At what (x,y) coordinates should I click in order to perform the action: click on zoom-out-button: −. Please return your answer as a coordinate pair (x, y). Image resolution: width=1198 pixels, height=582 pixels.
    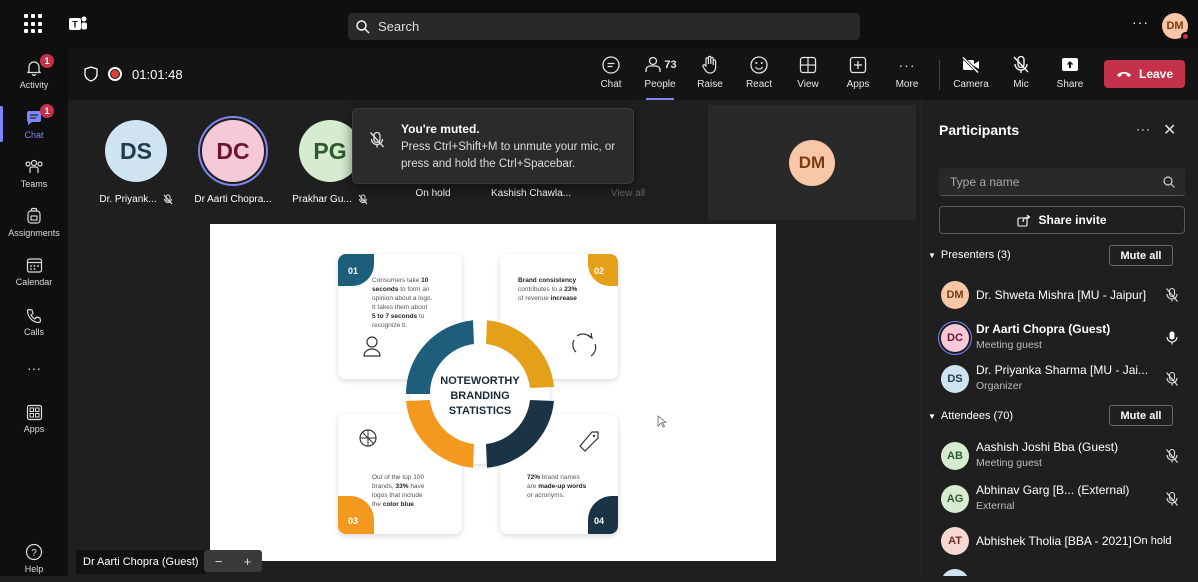
    Looking at the image, I should click on (219, 561).